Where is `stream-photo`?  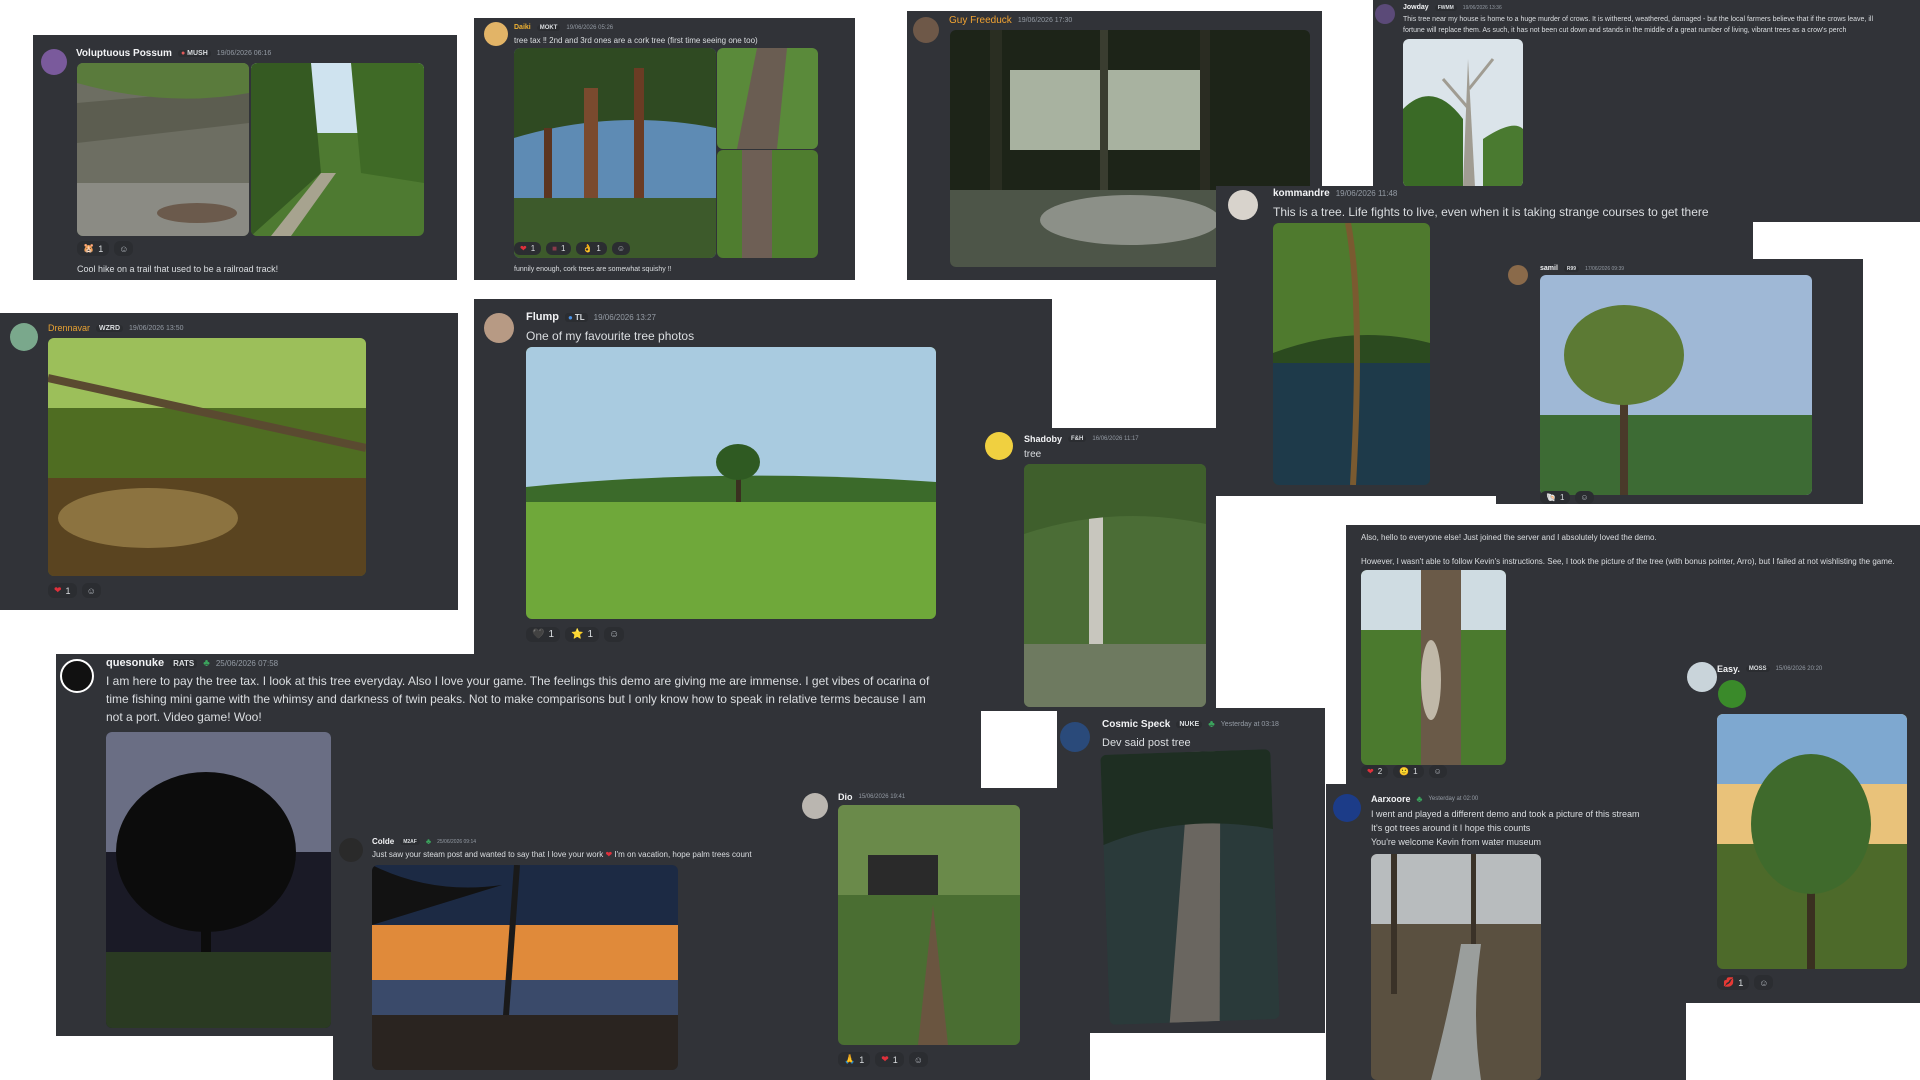
stream-photo is located at coordinates (1456, 967).